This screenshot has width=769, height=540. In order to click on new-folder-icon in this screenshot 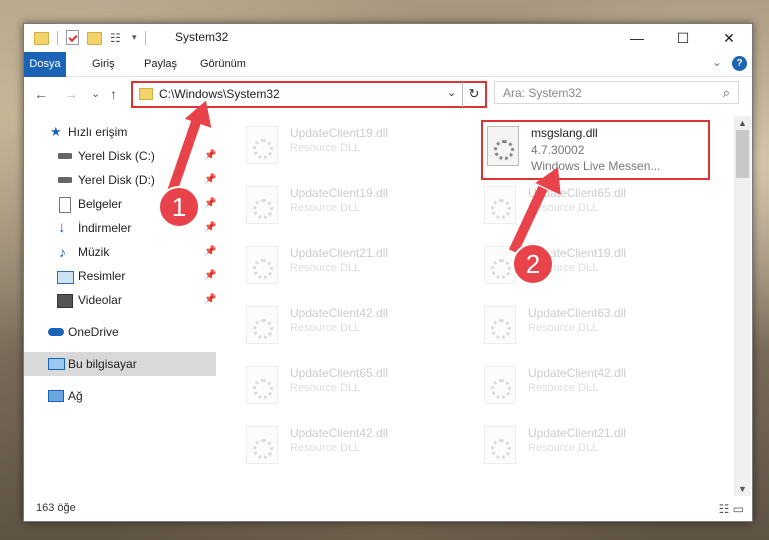, I will do `click(94, 38)`.